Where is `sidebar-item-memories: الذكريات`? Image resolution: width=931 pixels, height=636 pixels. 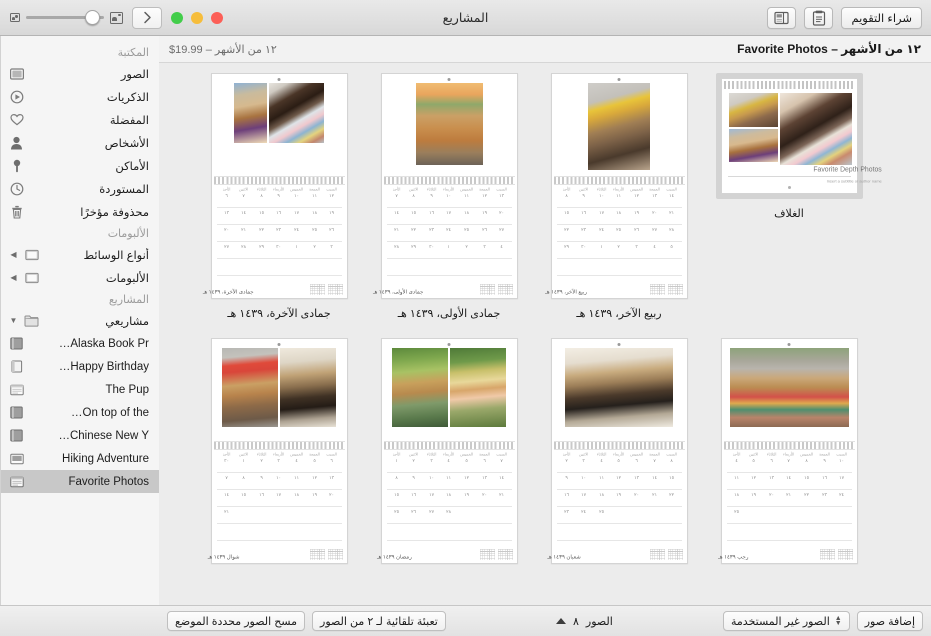
sidebar-item-memories: الذكريات is located at coordinates (80, 96).